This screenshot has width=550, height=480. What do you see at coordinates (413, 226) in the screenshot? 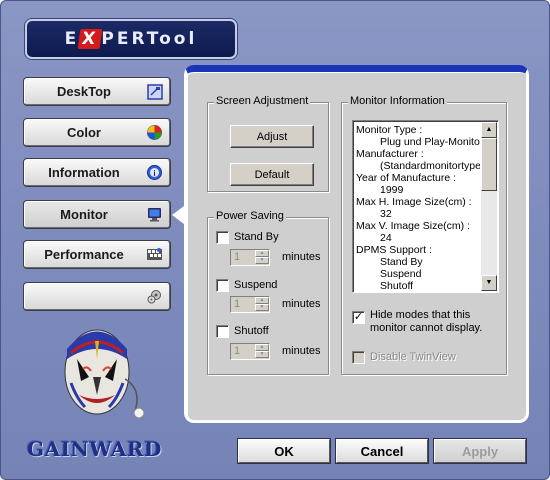
I see `monitor-info-line: Max V. Image Size(cm) :` at bounding box center [413, 226].